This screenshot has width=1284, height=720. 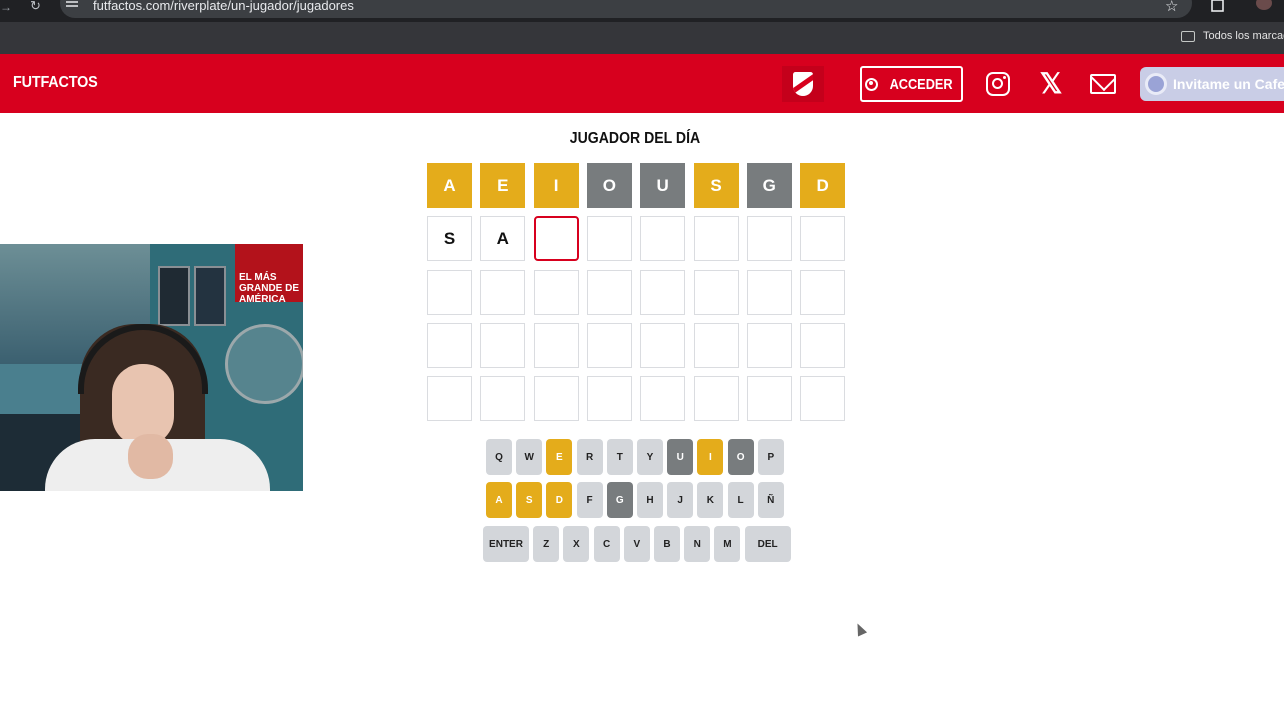 What do you see at coordinates (1171, 7) in the screenshot?
I see `bookmark-star-icon: ☆` at bounding box center [1171, 7].